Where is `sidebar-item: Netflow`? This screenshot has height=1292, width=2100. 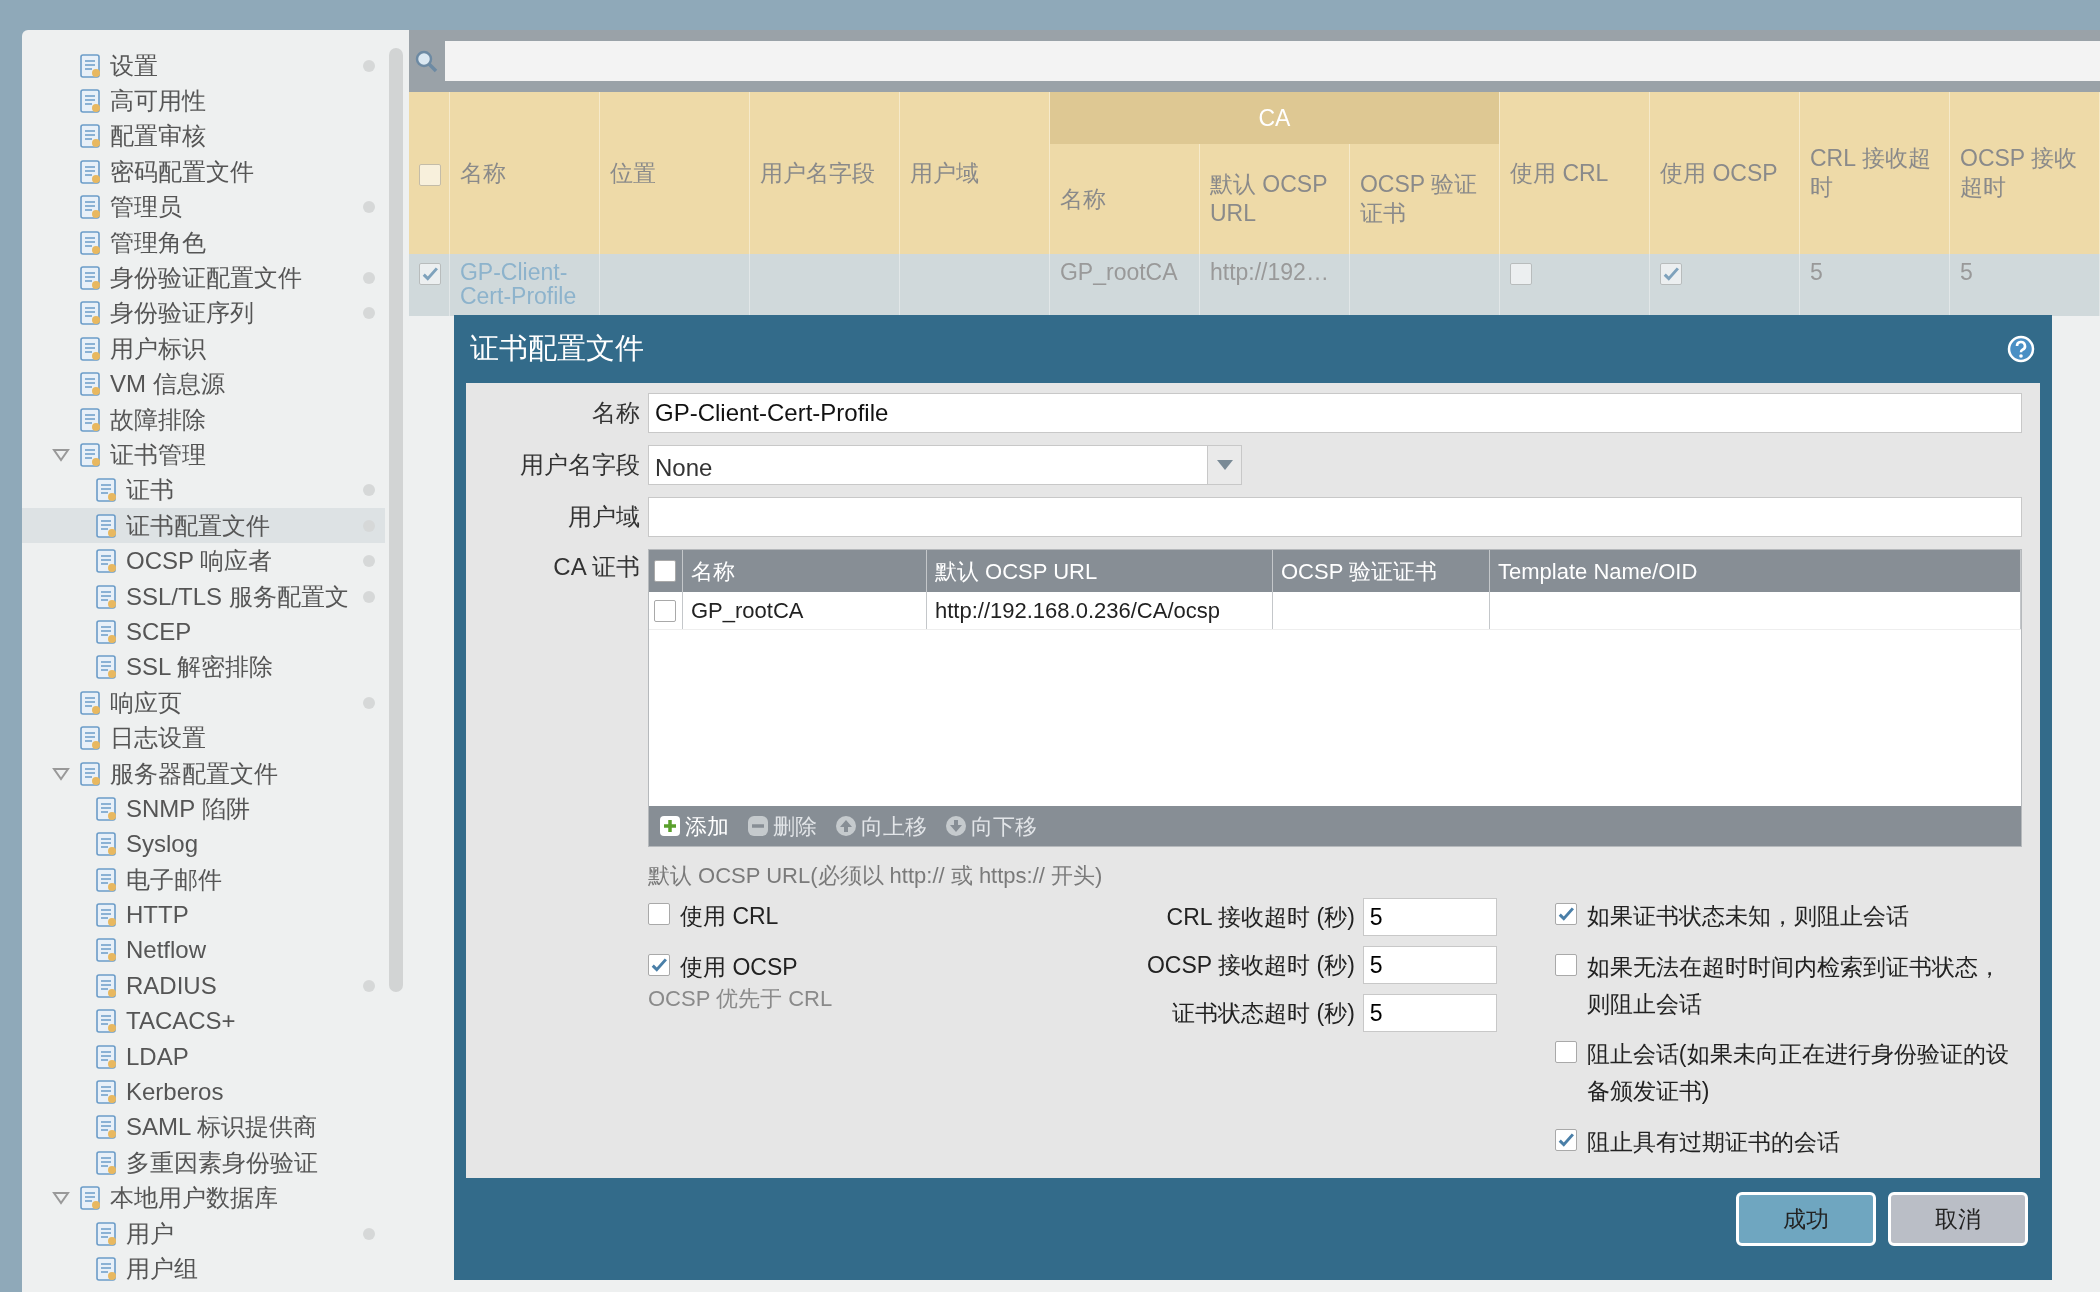
sidebar-item: Netflow is located at coordinates (204, 950).